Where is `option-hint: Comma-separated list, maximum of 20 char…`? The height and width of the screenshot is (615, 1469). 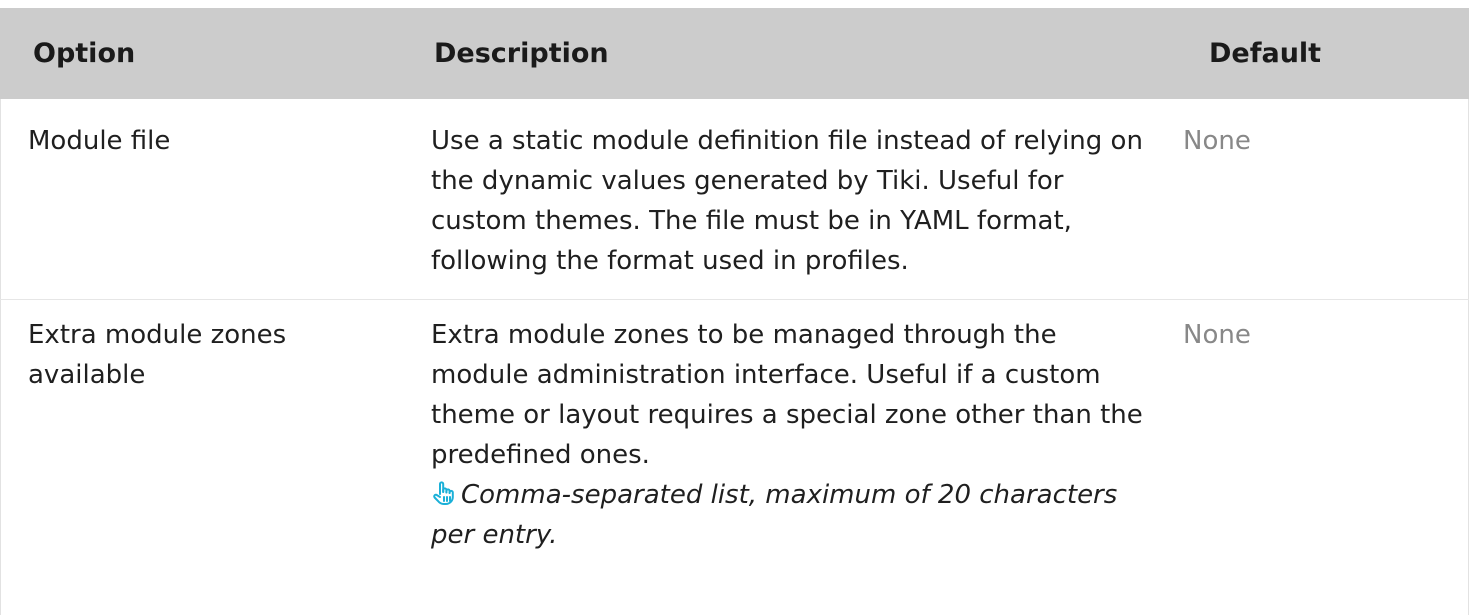
option-hint: Comma-separated list, maximum of 20 char… is located at coordinates (789, 515).